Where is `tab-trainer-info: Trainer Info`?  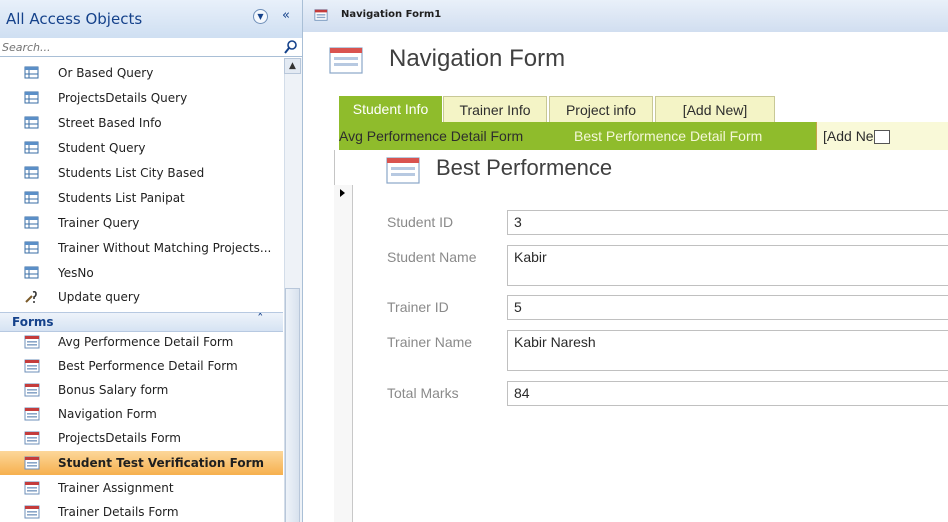 tab-trainer-info: Trainer Info is located at coordinates (495, 109).